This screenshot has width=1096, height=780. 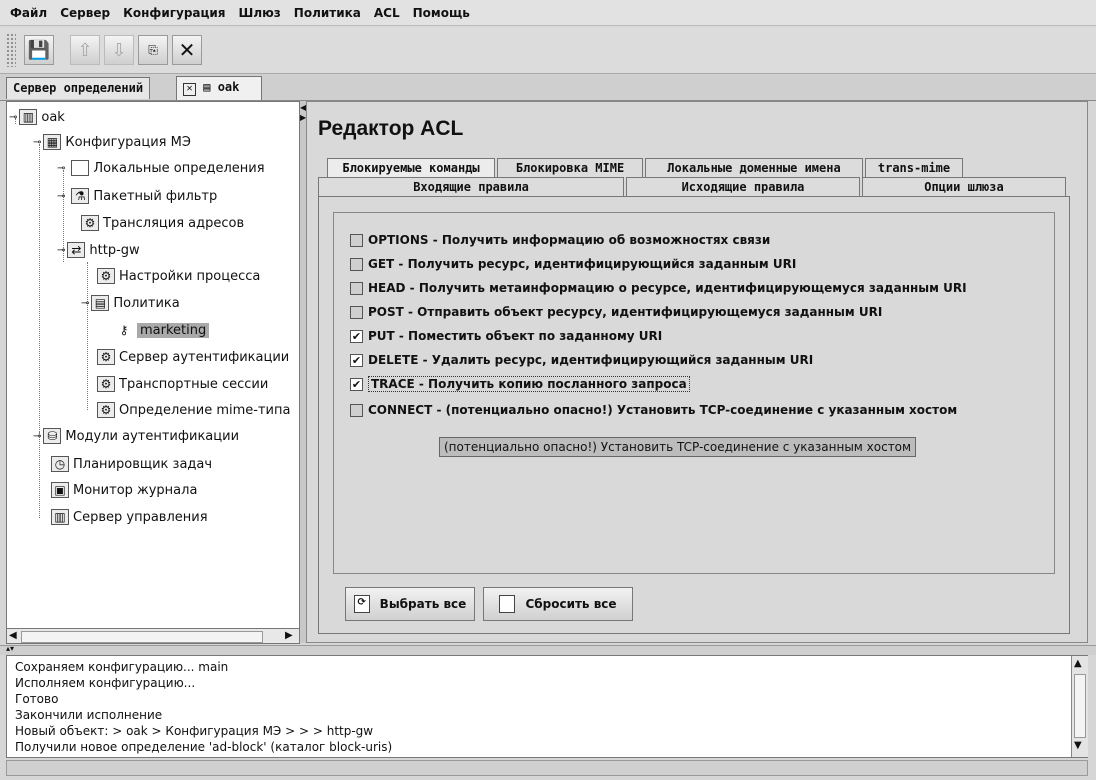 What do you see at coordinates (548, 649) in the screenshot?
I see `log-splitter: ▴▾` at bounding box center [548, 649].